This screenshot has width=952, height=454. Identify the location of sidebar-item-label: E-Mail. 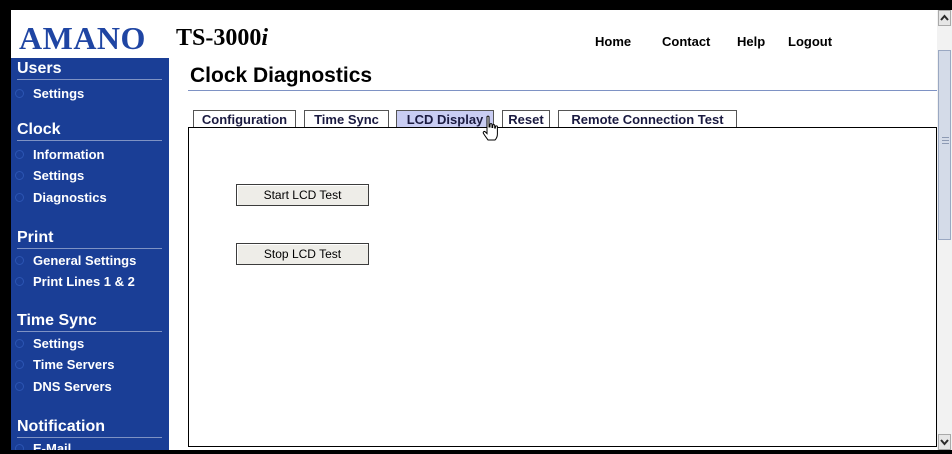
(52, 445).